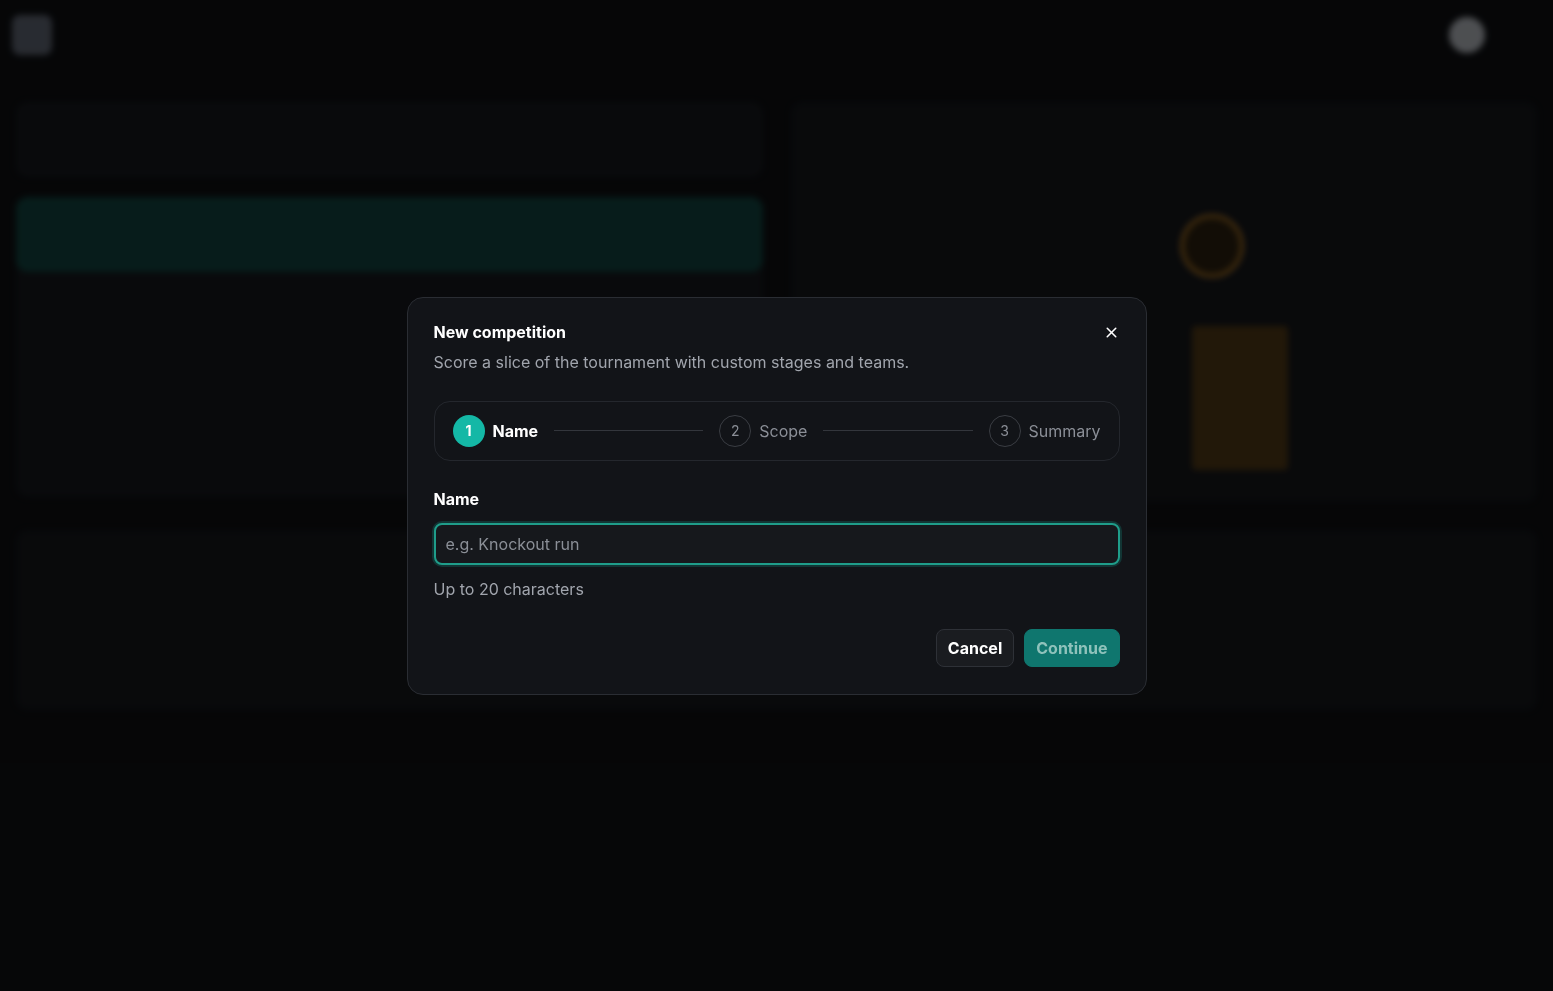 The image size is (1553, 991). What do you see at coordinates (509, 589) in the screenshot?
I see `field-hint: Up to 20 characters` at bounding box center [509, 589].